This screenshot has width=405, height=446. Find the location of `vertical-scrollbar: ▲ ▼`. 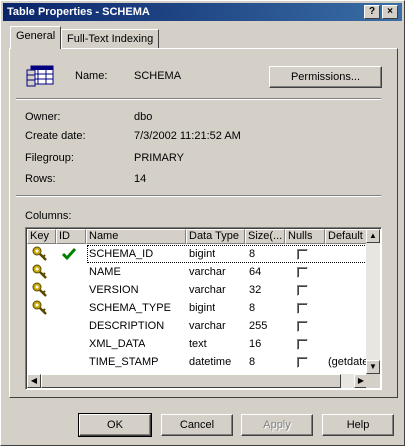

vertical-scrollbar: ▲ ▼ is located at coordinates (373, 301).